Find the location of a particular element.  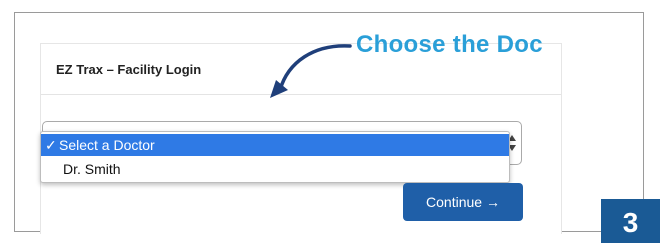

panel-title: EZ Trax – Facility Login is located at coordinates (129, 69).